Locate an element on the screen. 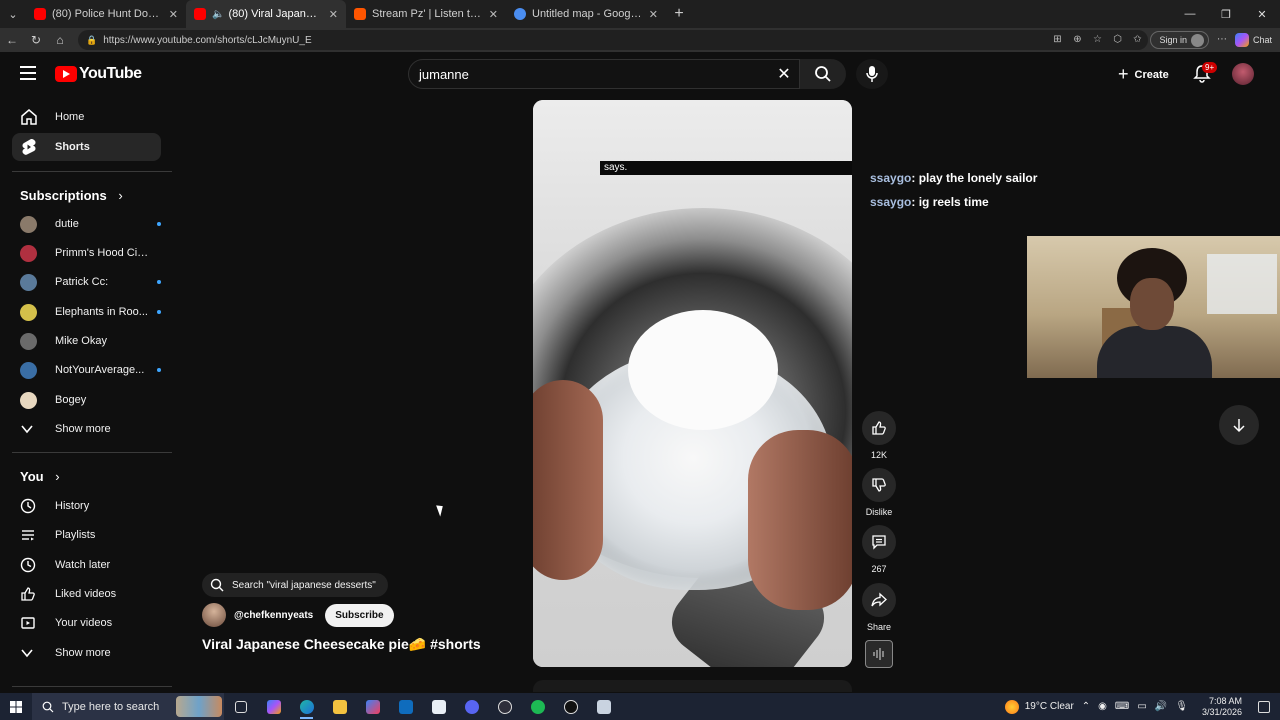 This screenshot has width=1280, height=720. dislike-label: Dislike is located at coordinates (879, 512).